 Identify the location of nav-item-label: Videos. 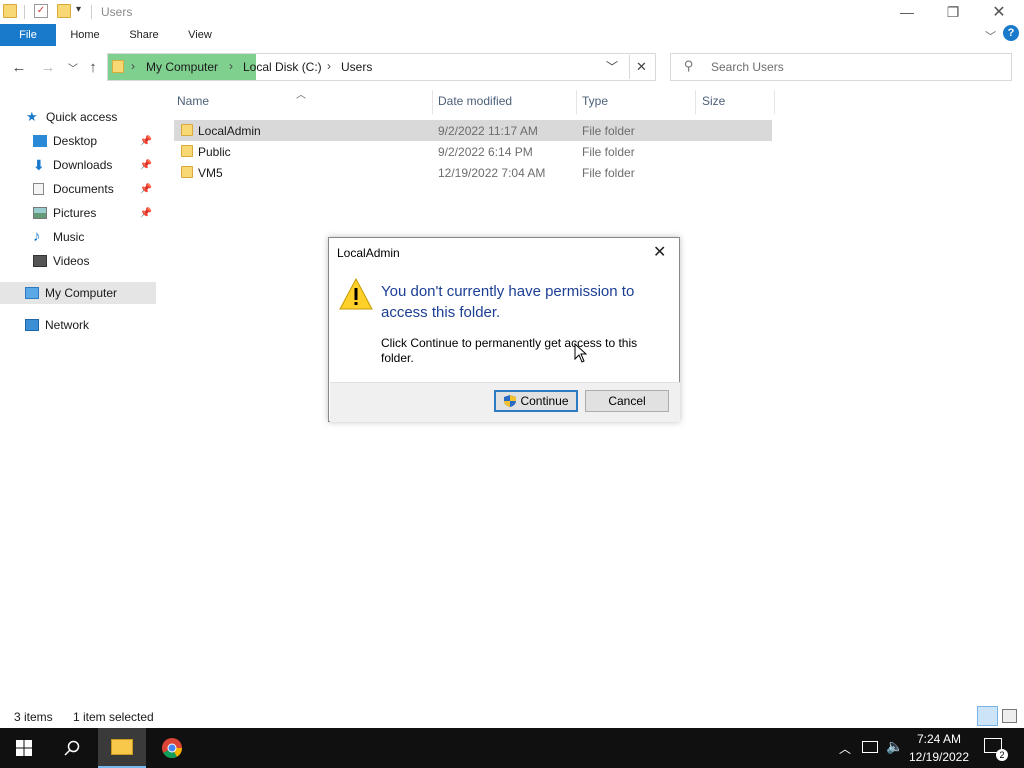
(71, 261).